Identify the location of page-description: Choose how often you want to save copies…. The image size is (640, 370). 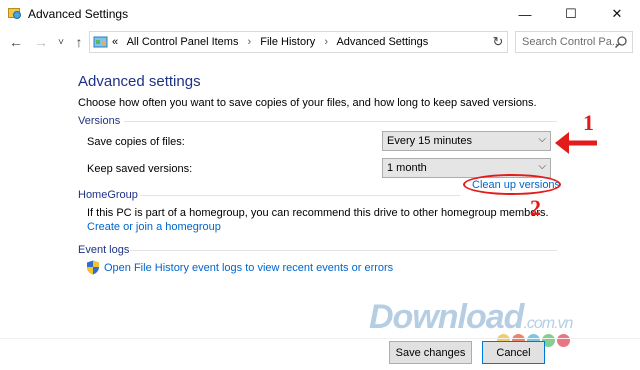
(307, 103).